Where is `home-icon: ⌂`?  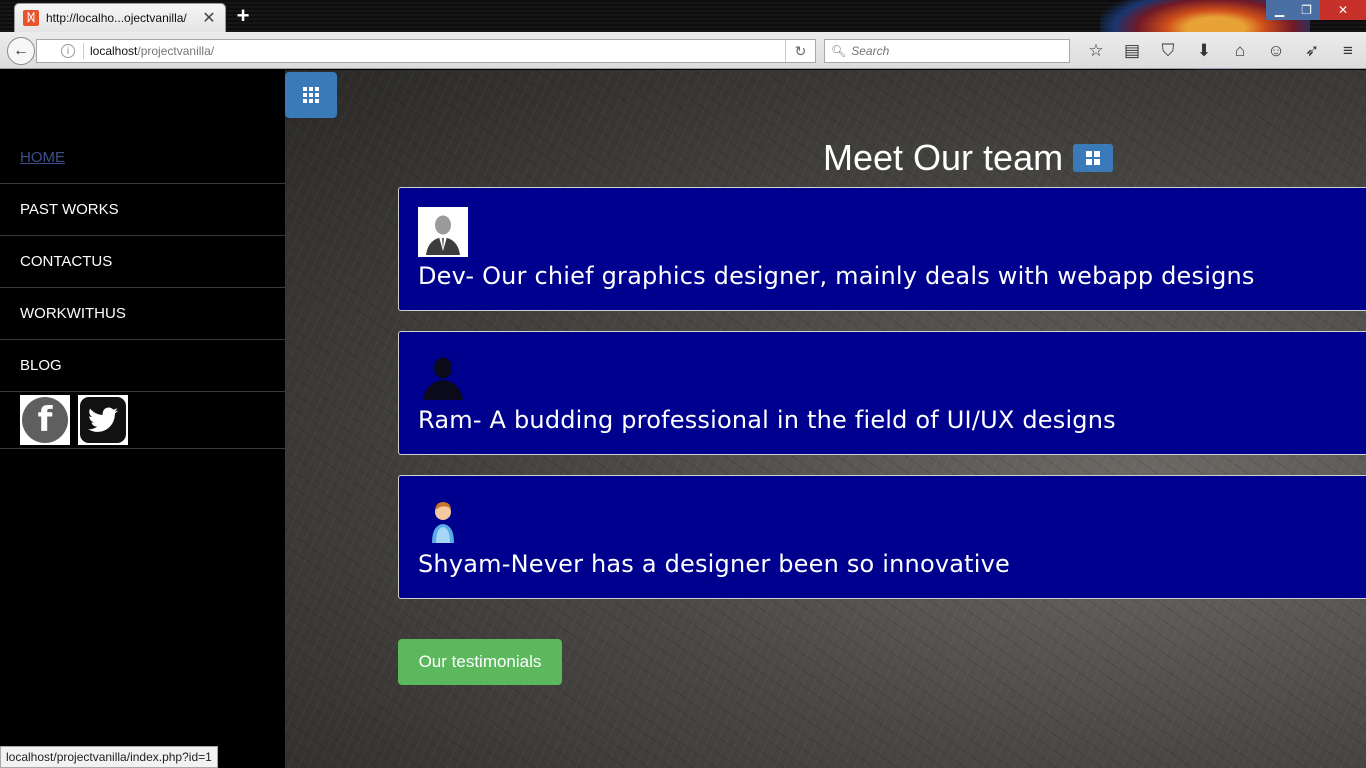 home-icon: ⌂ is located at coordinates (1240, 51).